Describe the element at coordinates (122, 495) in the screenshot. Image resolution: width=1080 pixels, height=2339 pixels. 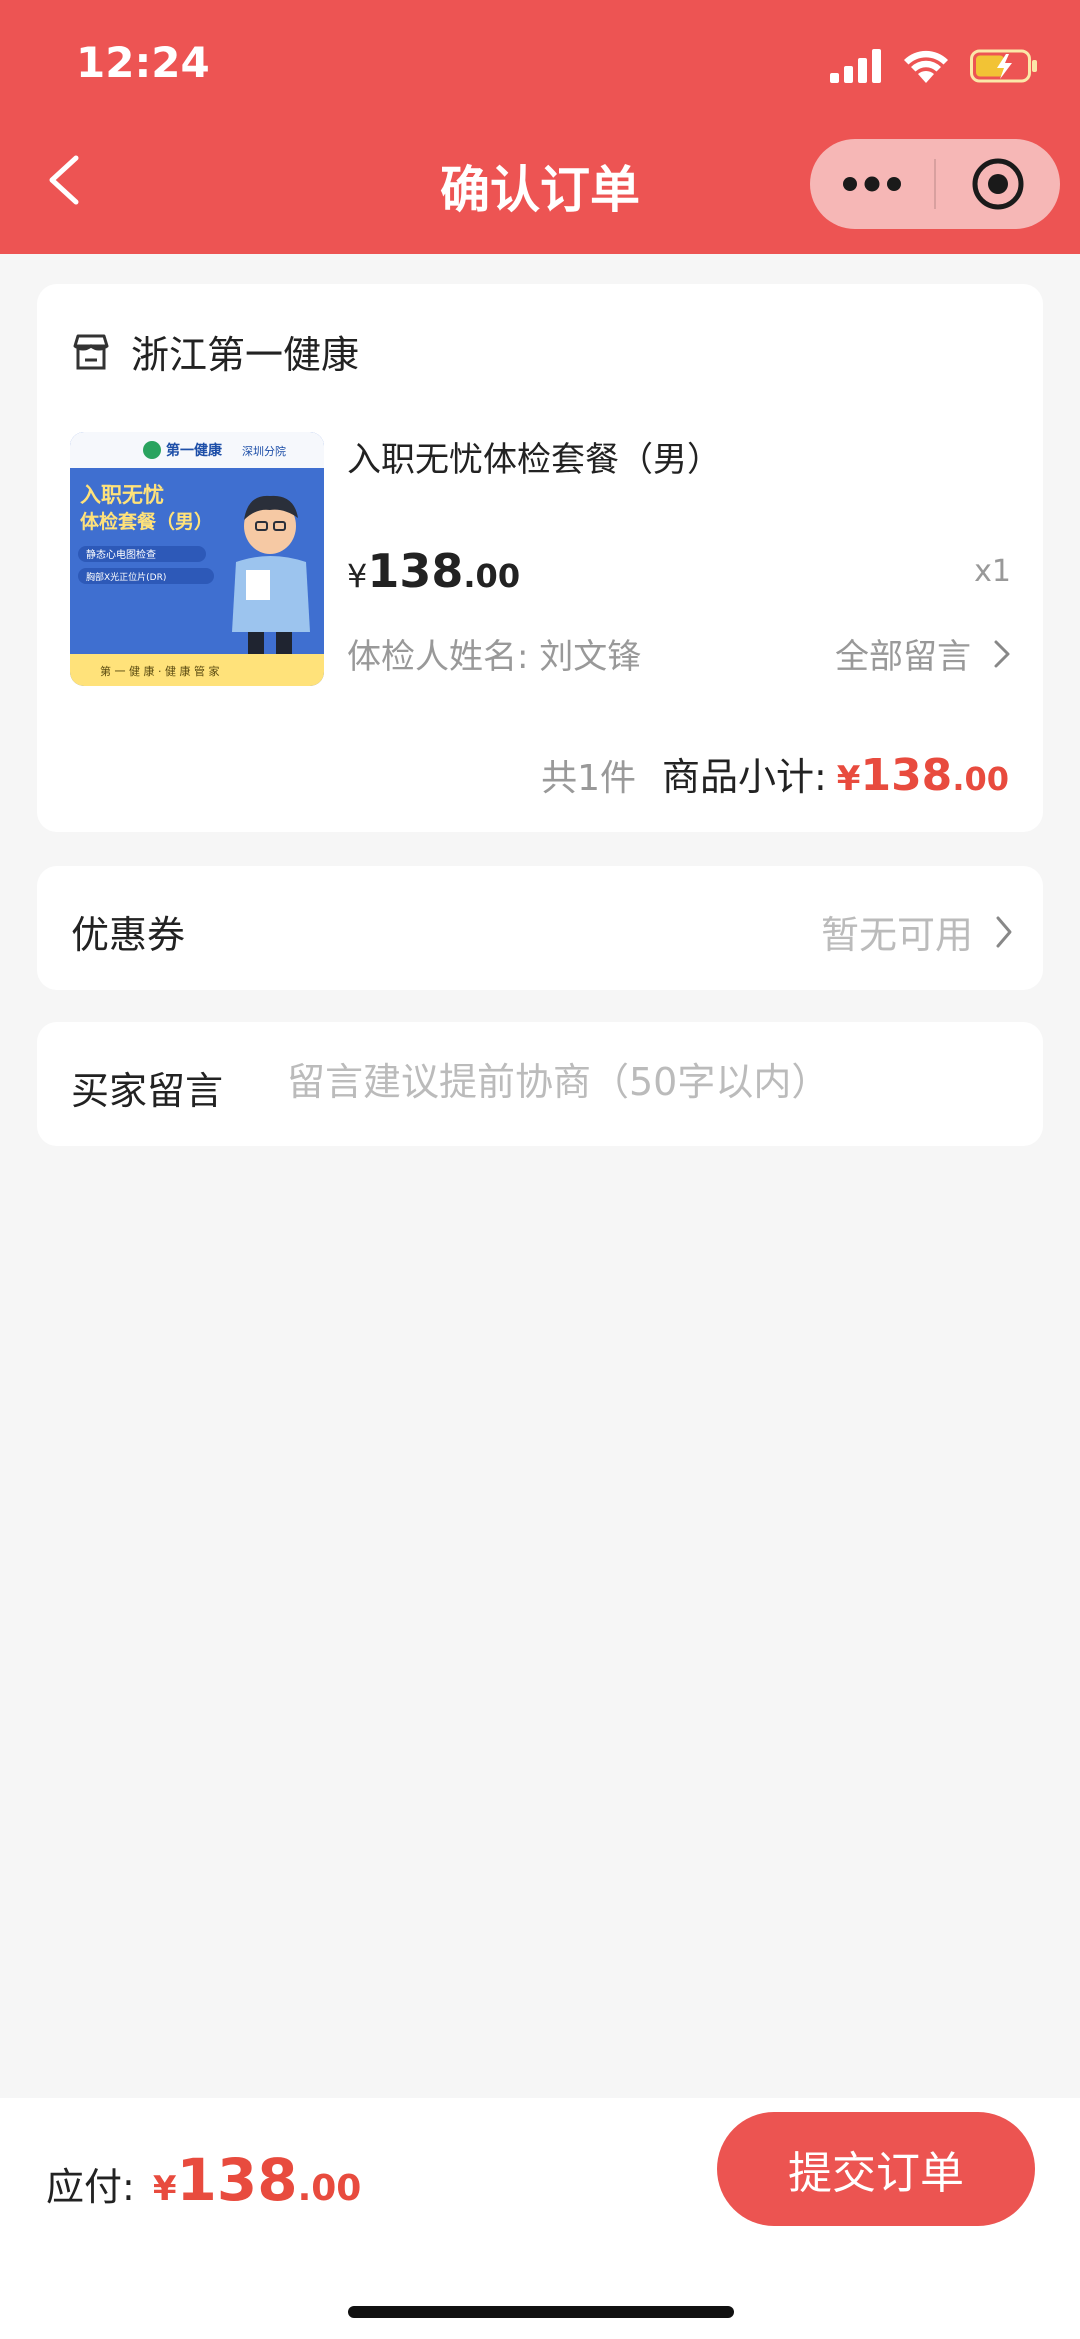
I see `image-headline-1: 入职无忧` at that location.